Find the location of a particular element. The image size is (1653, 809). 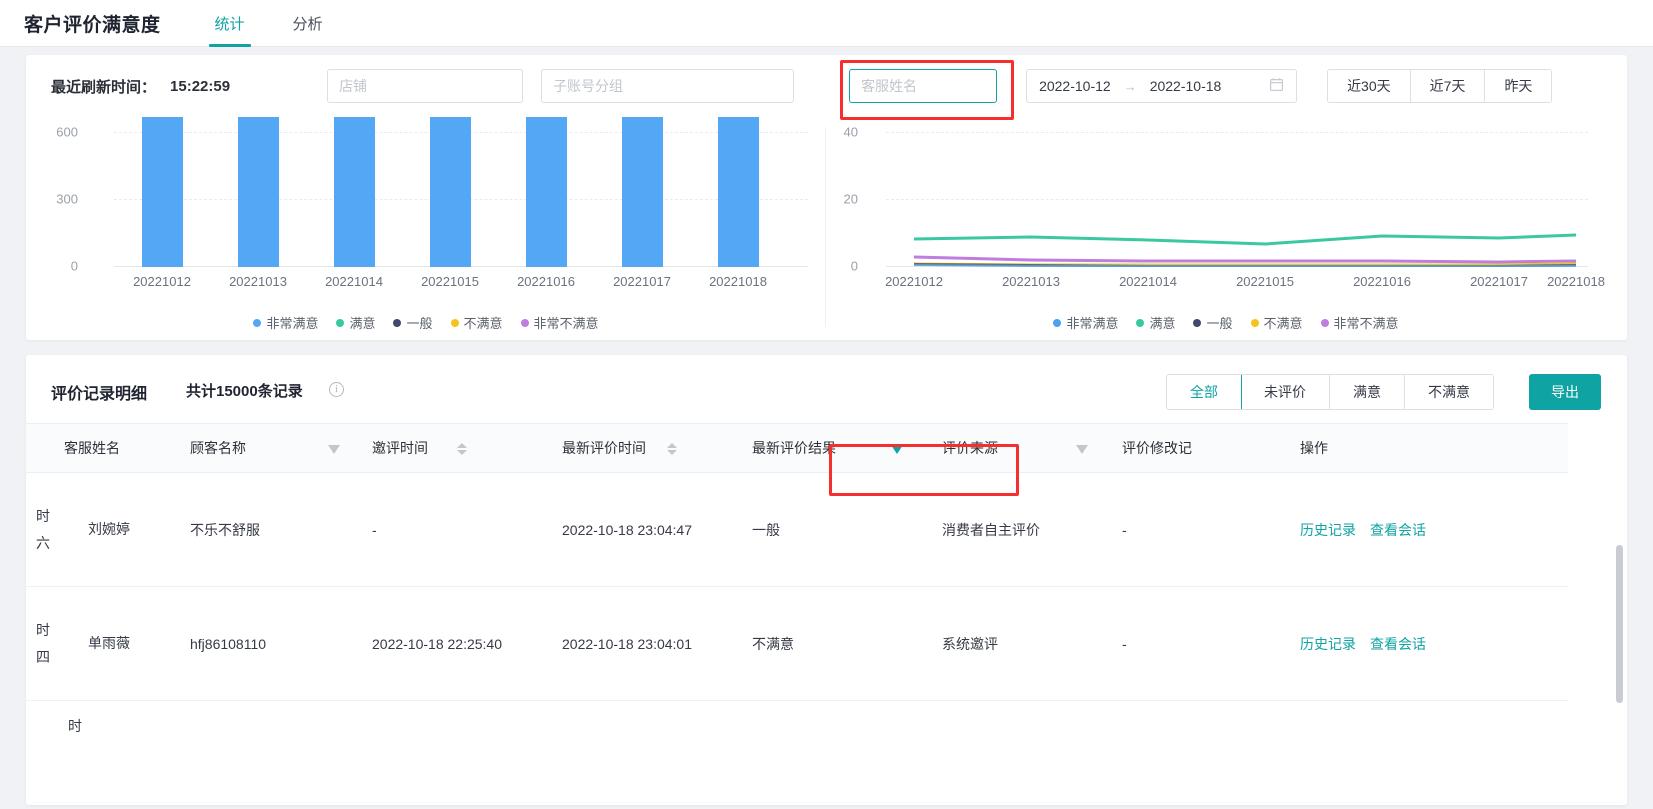

y-tick-40: 40 is located at coordinates (850, 132).